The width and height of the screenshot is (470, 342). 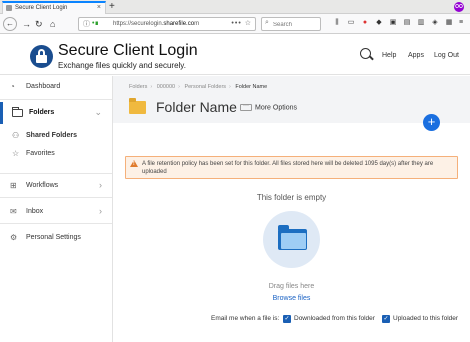 I want to click on more-icon: ···, so click(x=246, y=107).